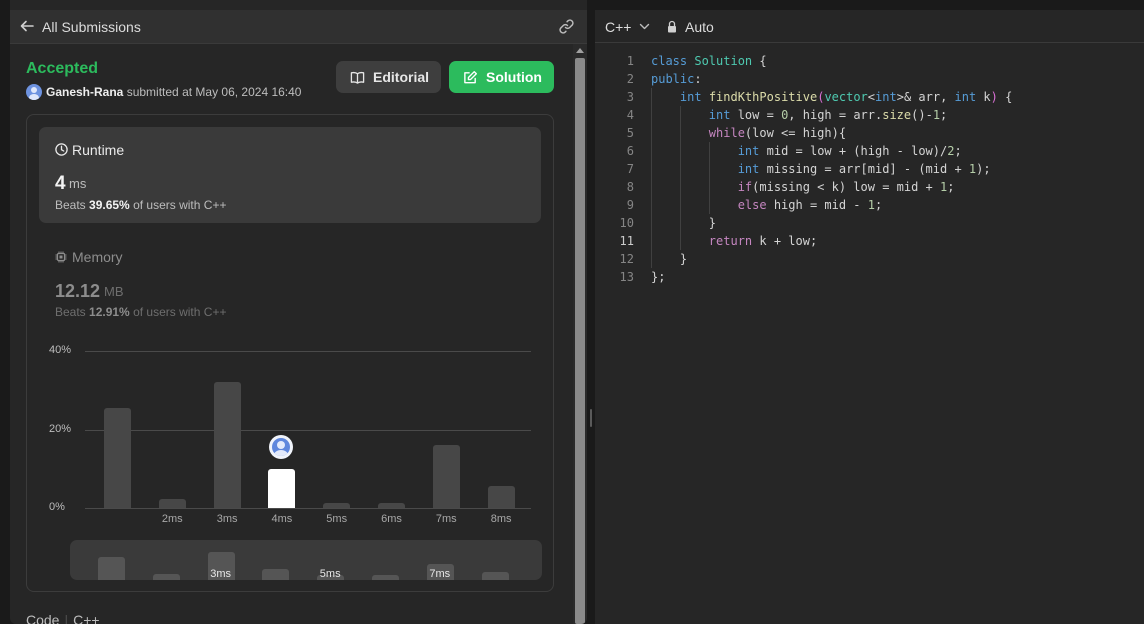 The height and width of the screenshot is (624, 1144). I want to click on panel-splitter, so click(591, 312).